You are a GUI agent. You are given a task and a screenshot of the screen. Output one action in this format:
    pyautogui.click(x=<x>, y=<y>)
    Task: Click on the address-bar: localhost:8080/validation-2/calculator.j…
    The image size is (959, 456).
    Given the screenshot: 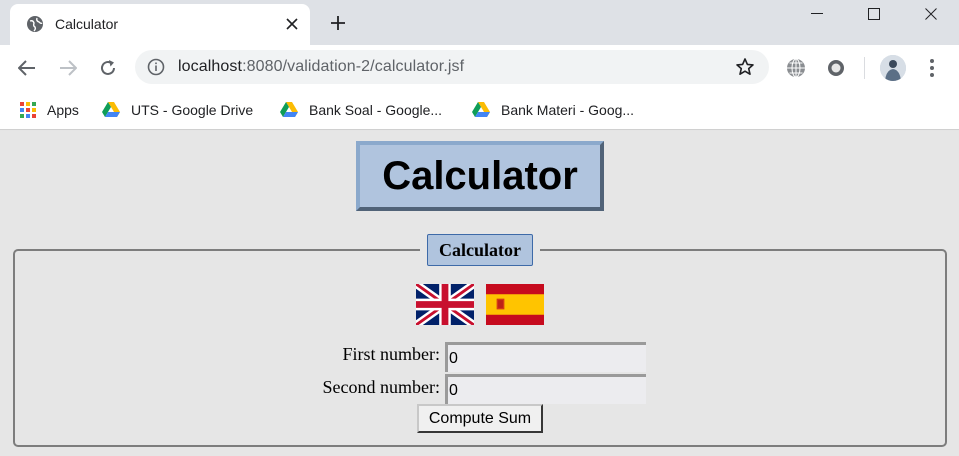 What is the action you would take?
    pyautogui.click(x=452, y=67)
    